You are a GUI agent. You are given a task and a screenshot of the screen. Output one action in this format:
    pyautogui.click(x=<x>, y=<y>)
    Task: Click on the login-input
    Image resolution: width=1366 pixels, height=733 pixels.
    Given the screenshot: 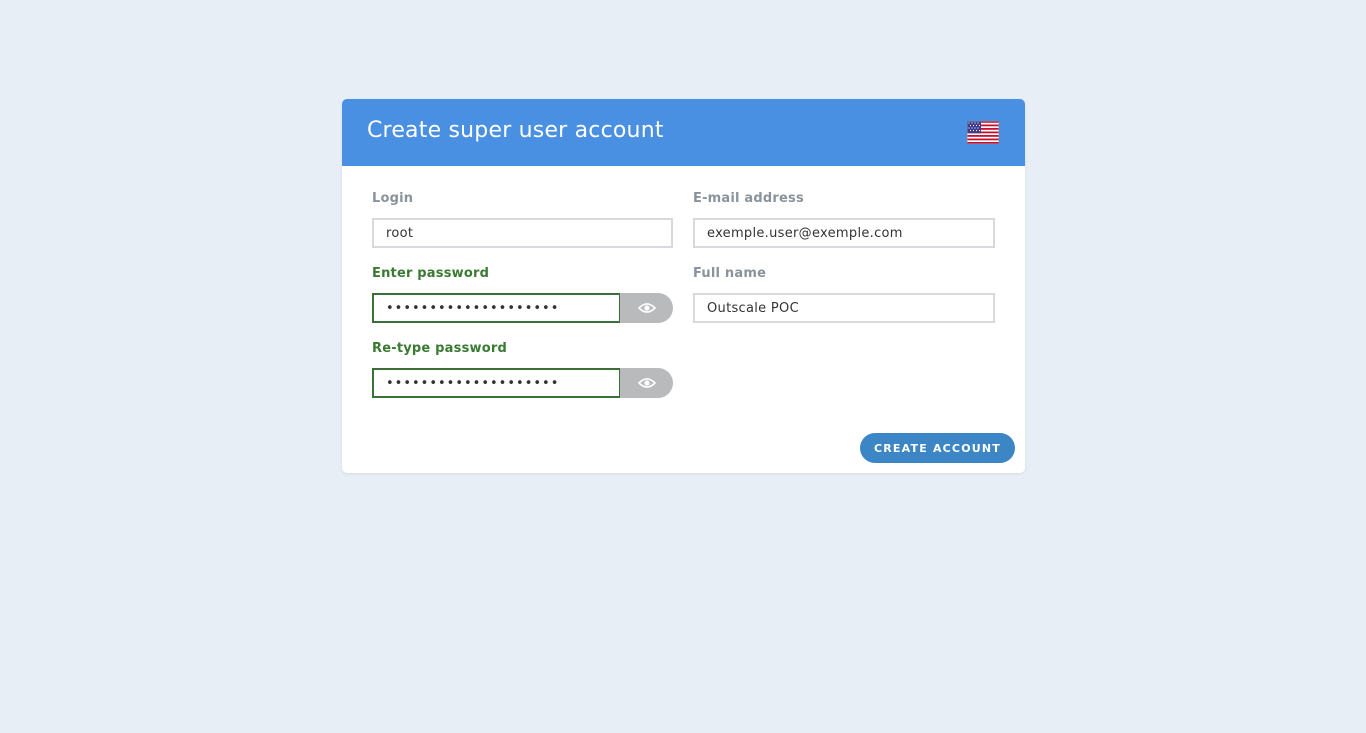 What is the action you would take?
    pyautogui.click(x=522, y=233)
    